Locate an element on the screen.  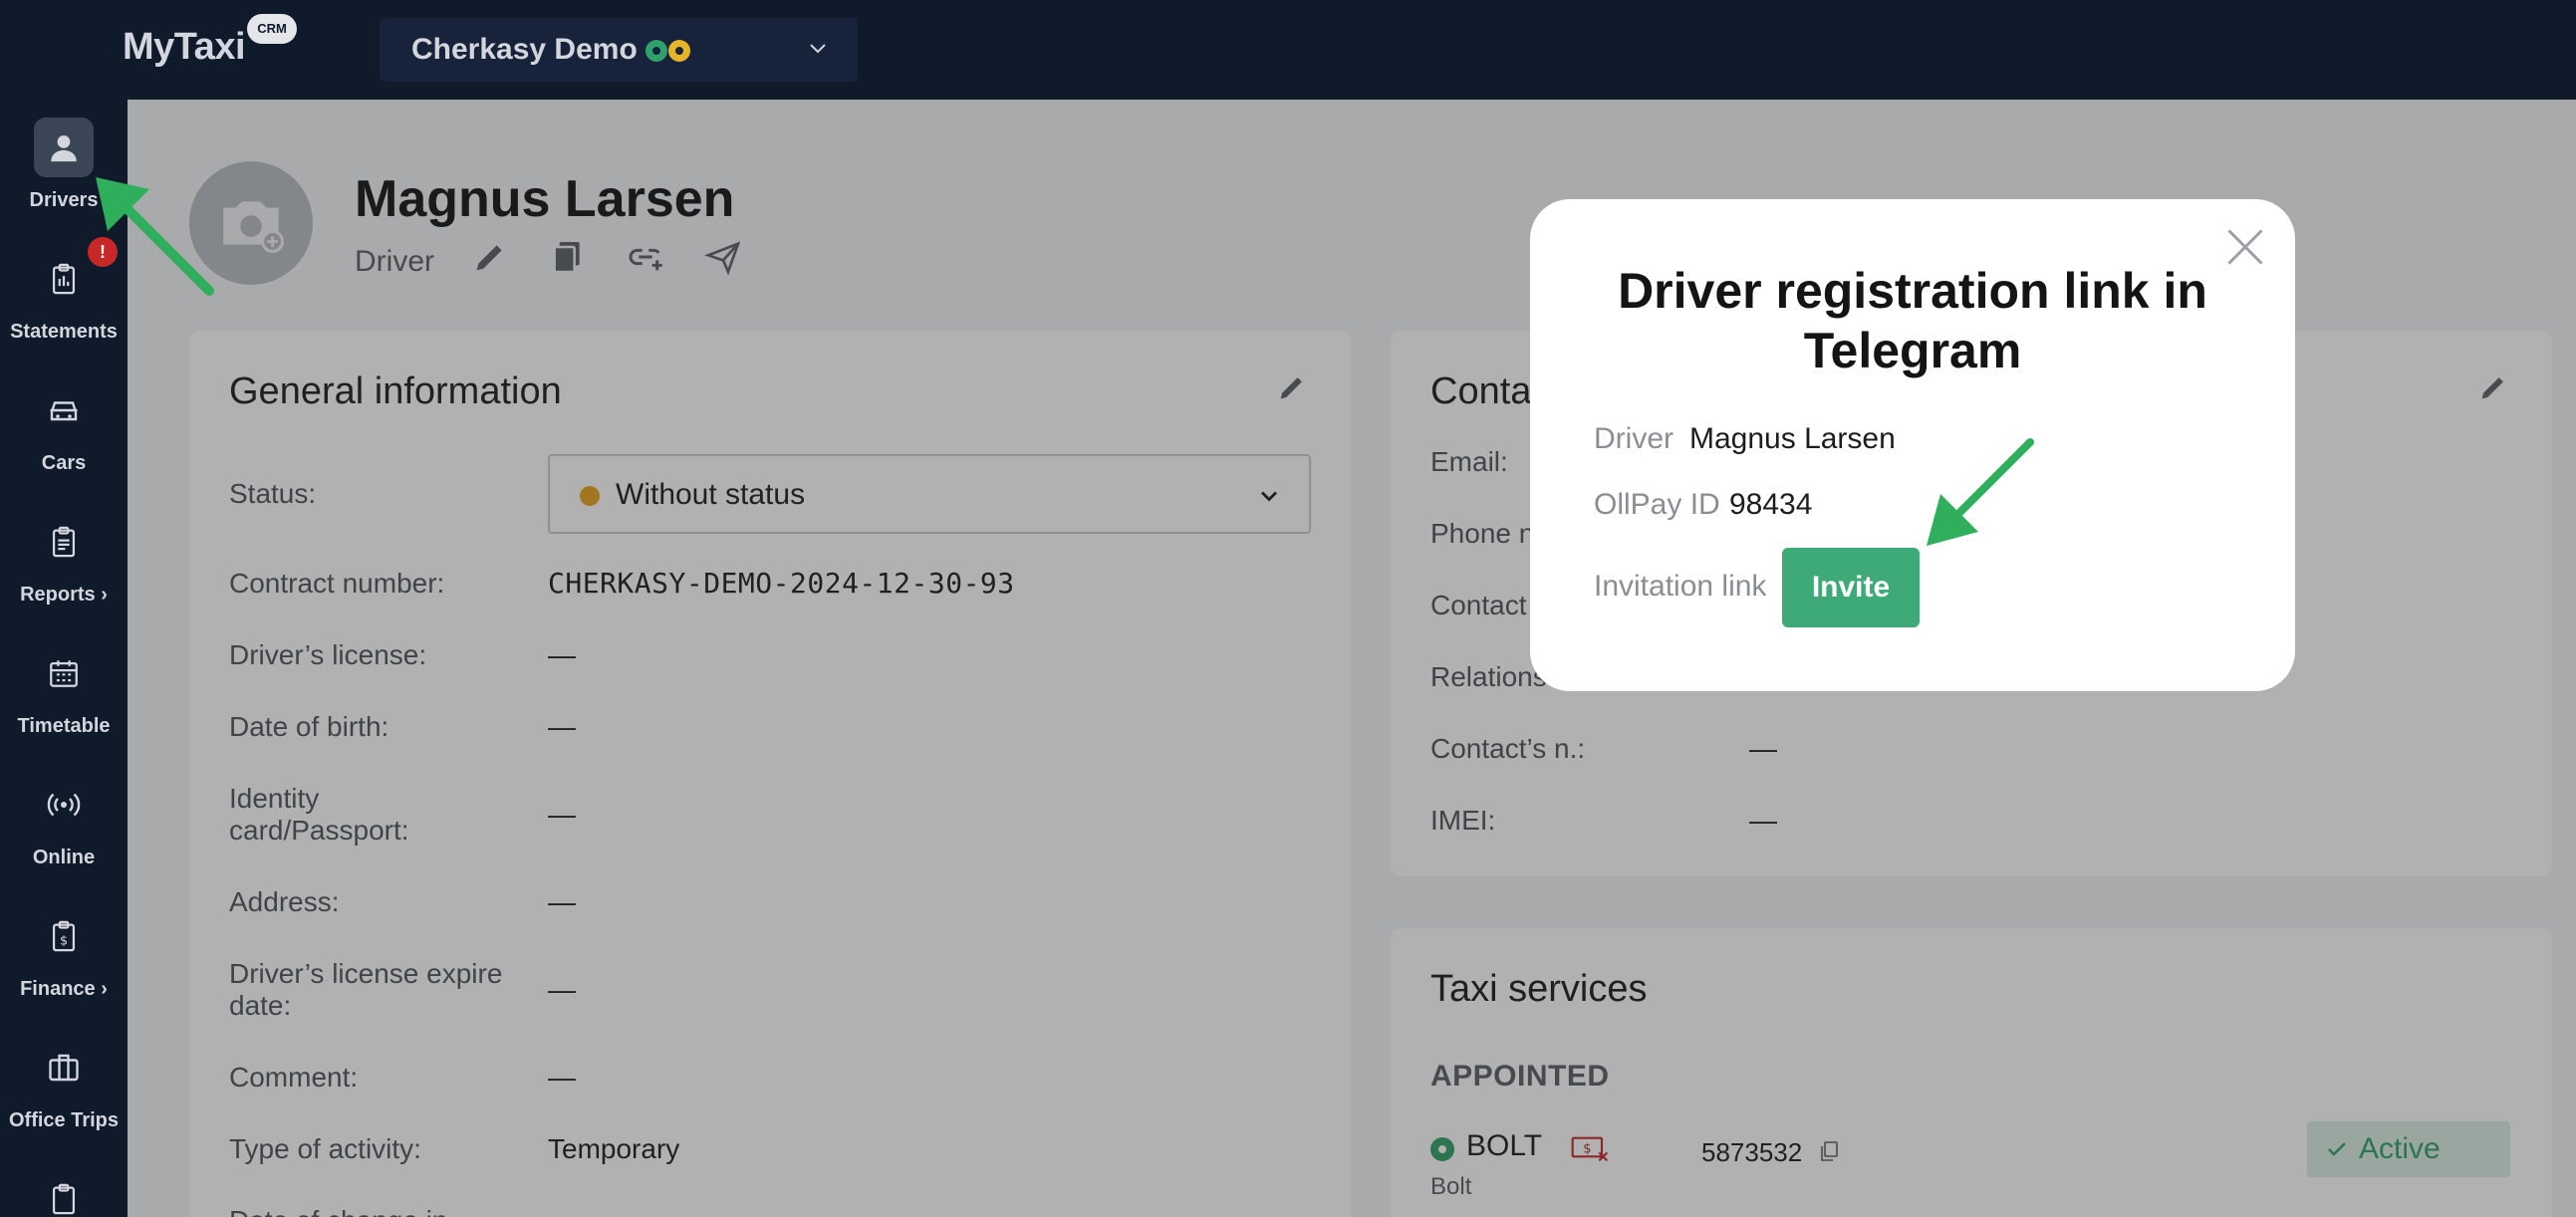
sidebar-item-cars: Cars is located at coordinates (64, 422).